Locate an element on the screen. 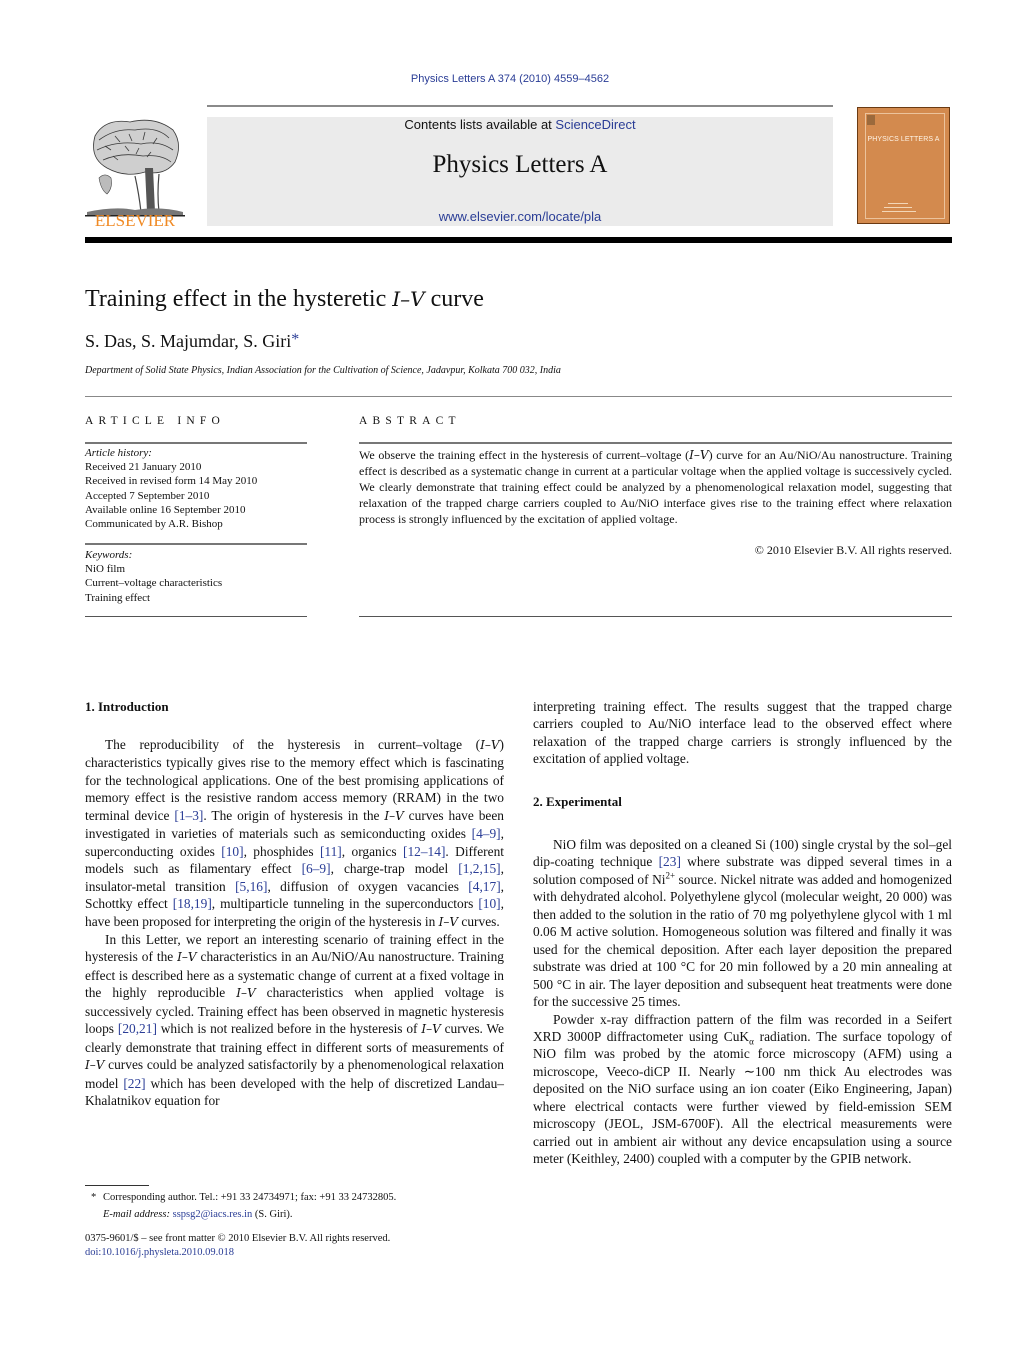 The height and width of the screenshot is (1351, 1020). abstract-heading: ABSTRACT is located at coordinates (410, 421).